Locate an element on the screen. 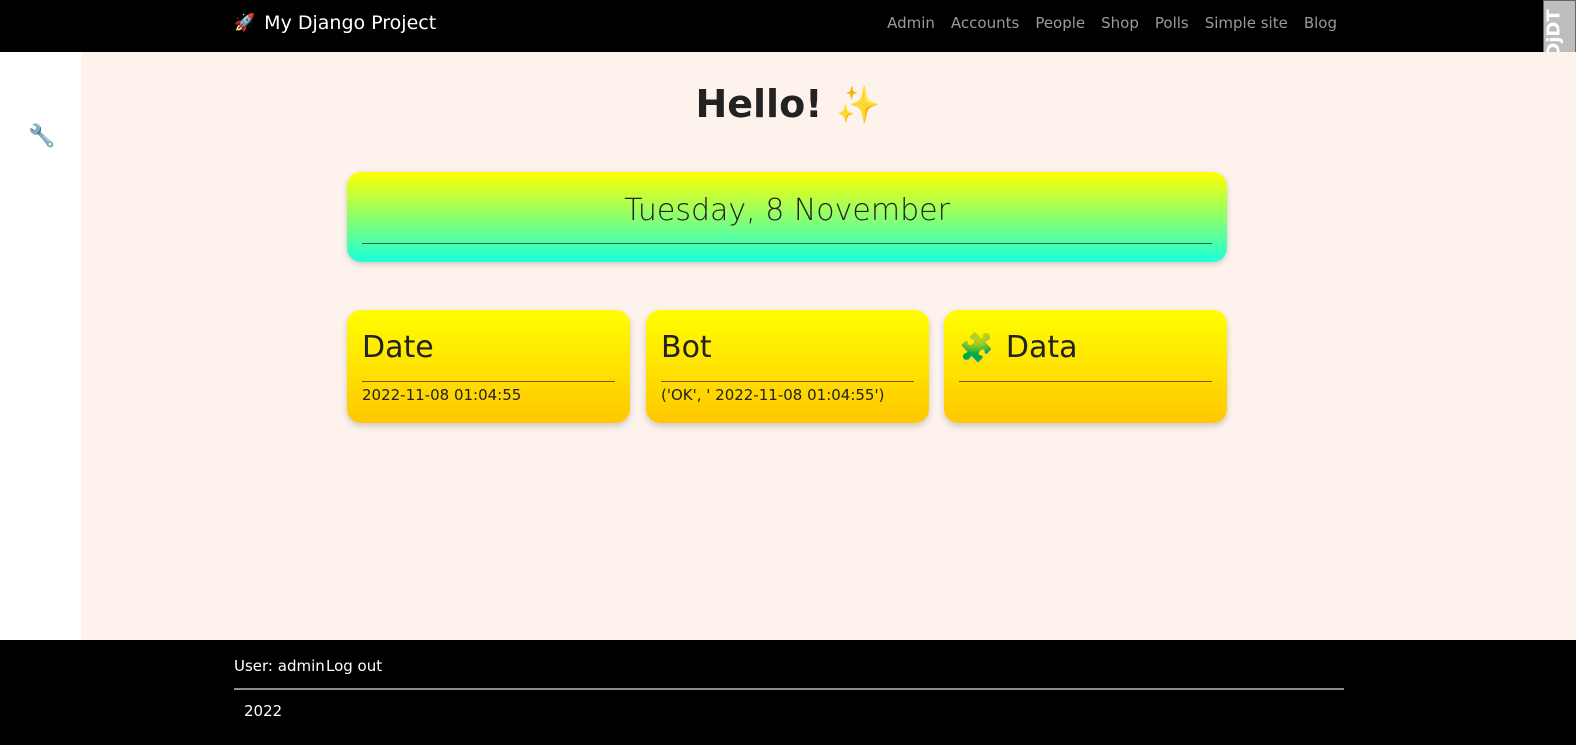 This screenshot has height=745, width=1576. debug-toolbar-label: DjDT is located at coordinates (1554, 33).